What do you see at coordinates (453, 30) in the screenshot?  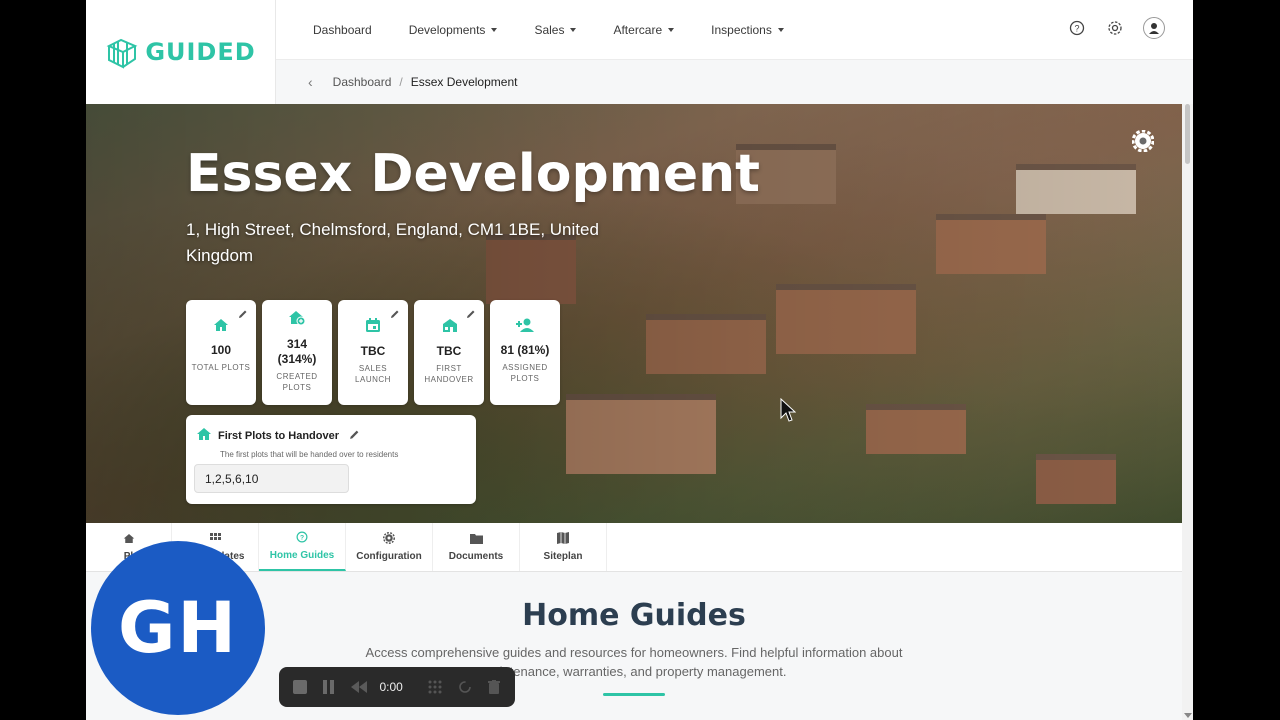 I see `nav-developments: Developments` at bounding box center [453, 30].